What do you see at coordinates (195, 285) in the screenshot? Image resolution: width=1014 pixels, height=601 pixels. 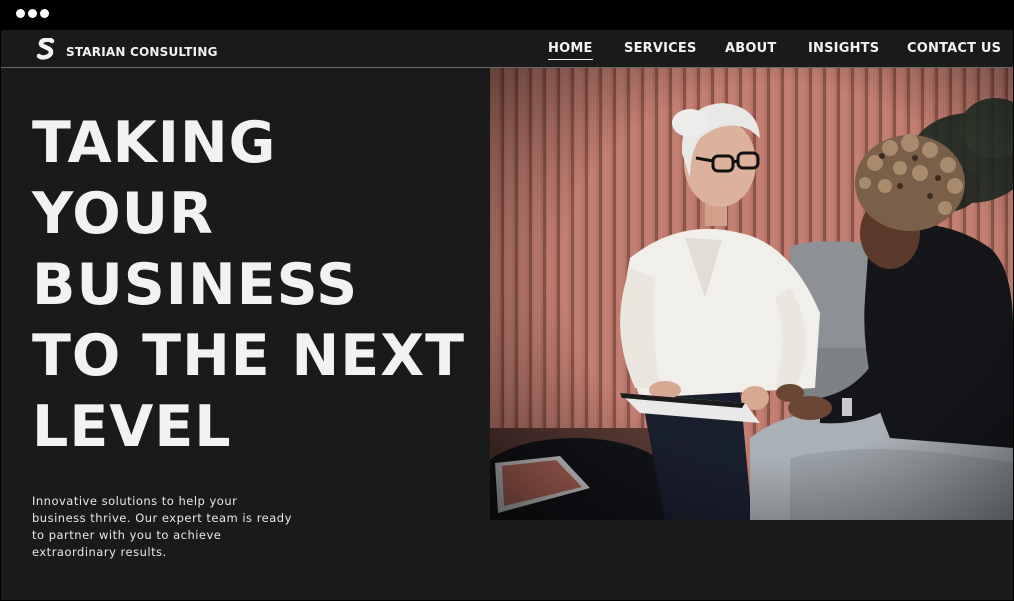 I see `headline-line: BUSINESS` at bounding box center [195, 285].